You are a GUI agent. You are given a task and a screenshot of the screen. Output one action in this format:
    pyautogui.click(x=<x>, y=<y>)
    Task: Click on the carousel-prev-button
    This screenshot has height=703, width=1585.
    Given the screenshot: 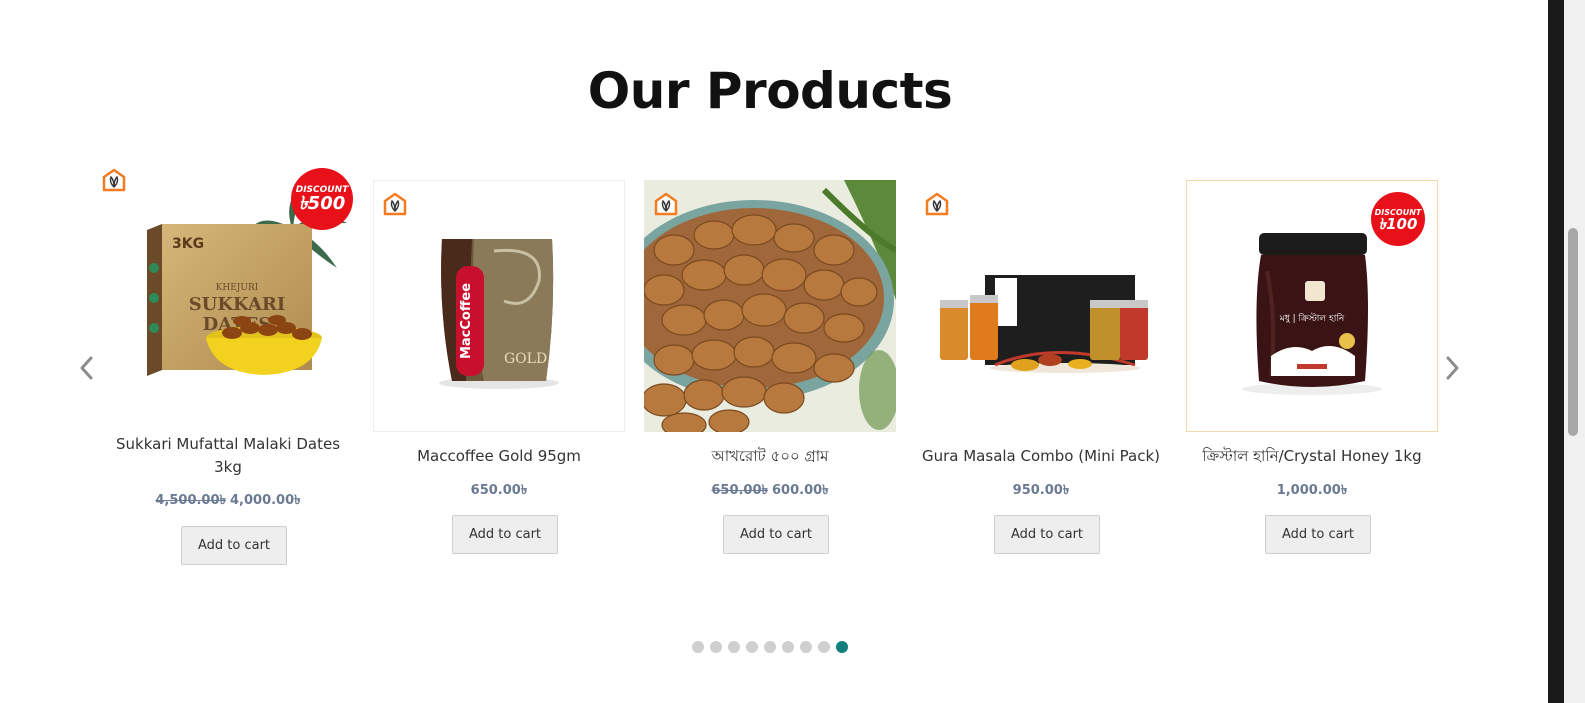 What is the action you would take?
    pyautogui.click(x=87, y=368)
    